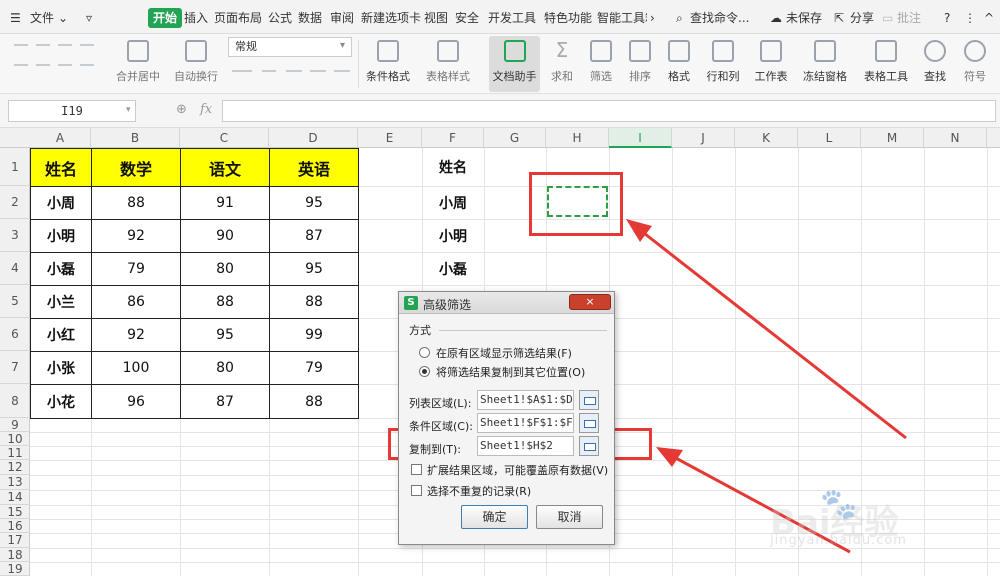 The height and width of the screenshot is (576, 1000). Describe the element at coordinates (590, 302) in the screenshot. I see `close-button: ×` at that location.